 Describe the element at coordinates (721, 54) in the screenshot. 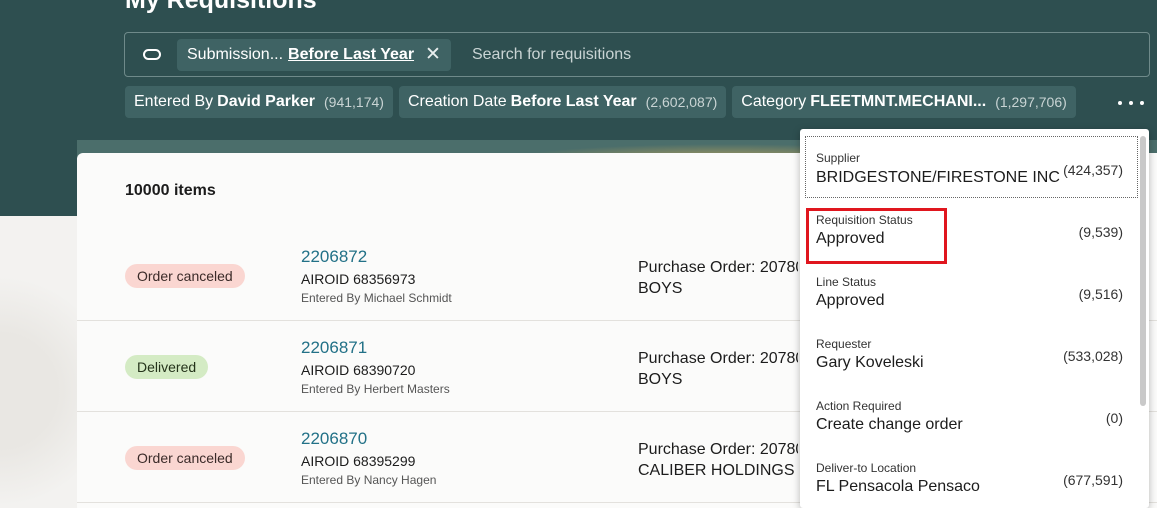

I see `search-input` at that location.